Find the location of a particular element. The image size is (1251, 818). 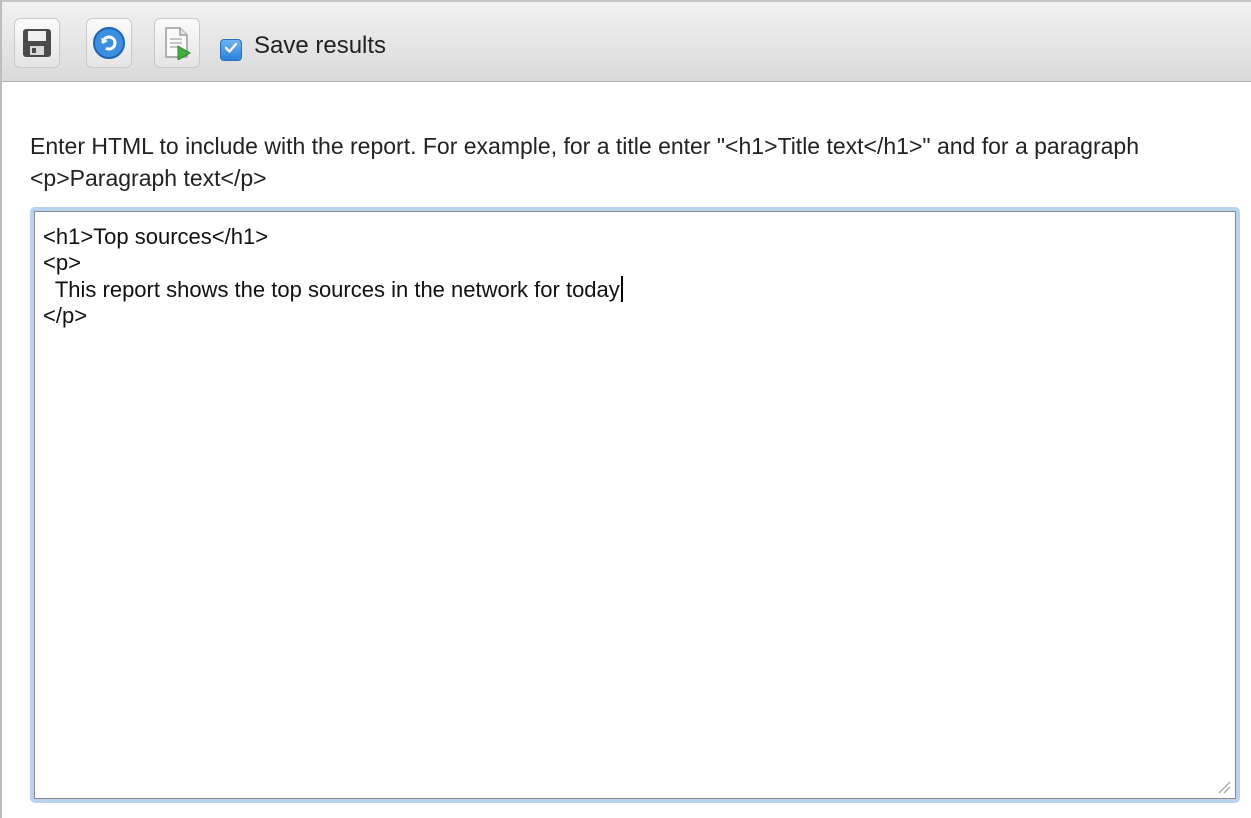

toolbar: Save results is located at coordinates (626, 41).